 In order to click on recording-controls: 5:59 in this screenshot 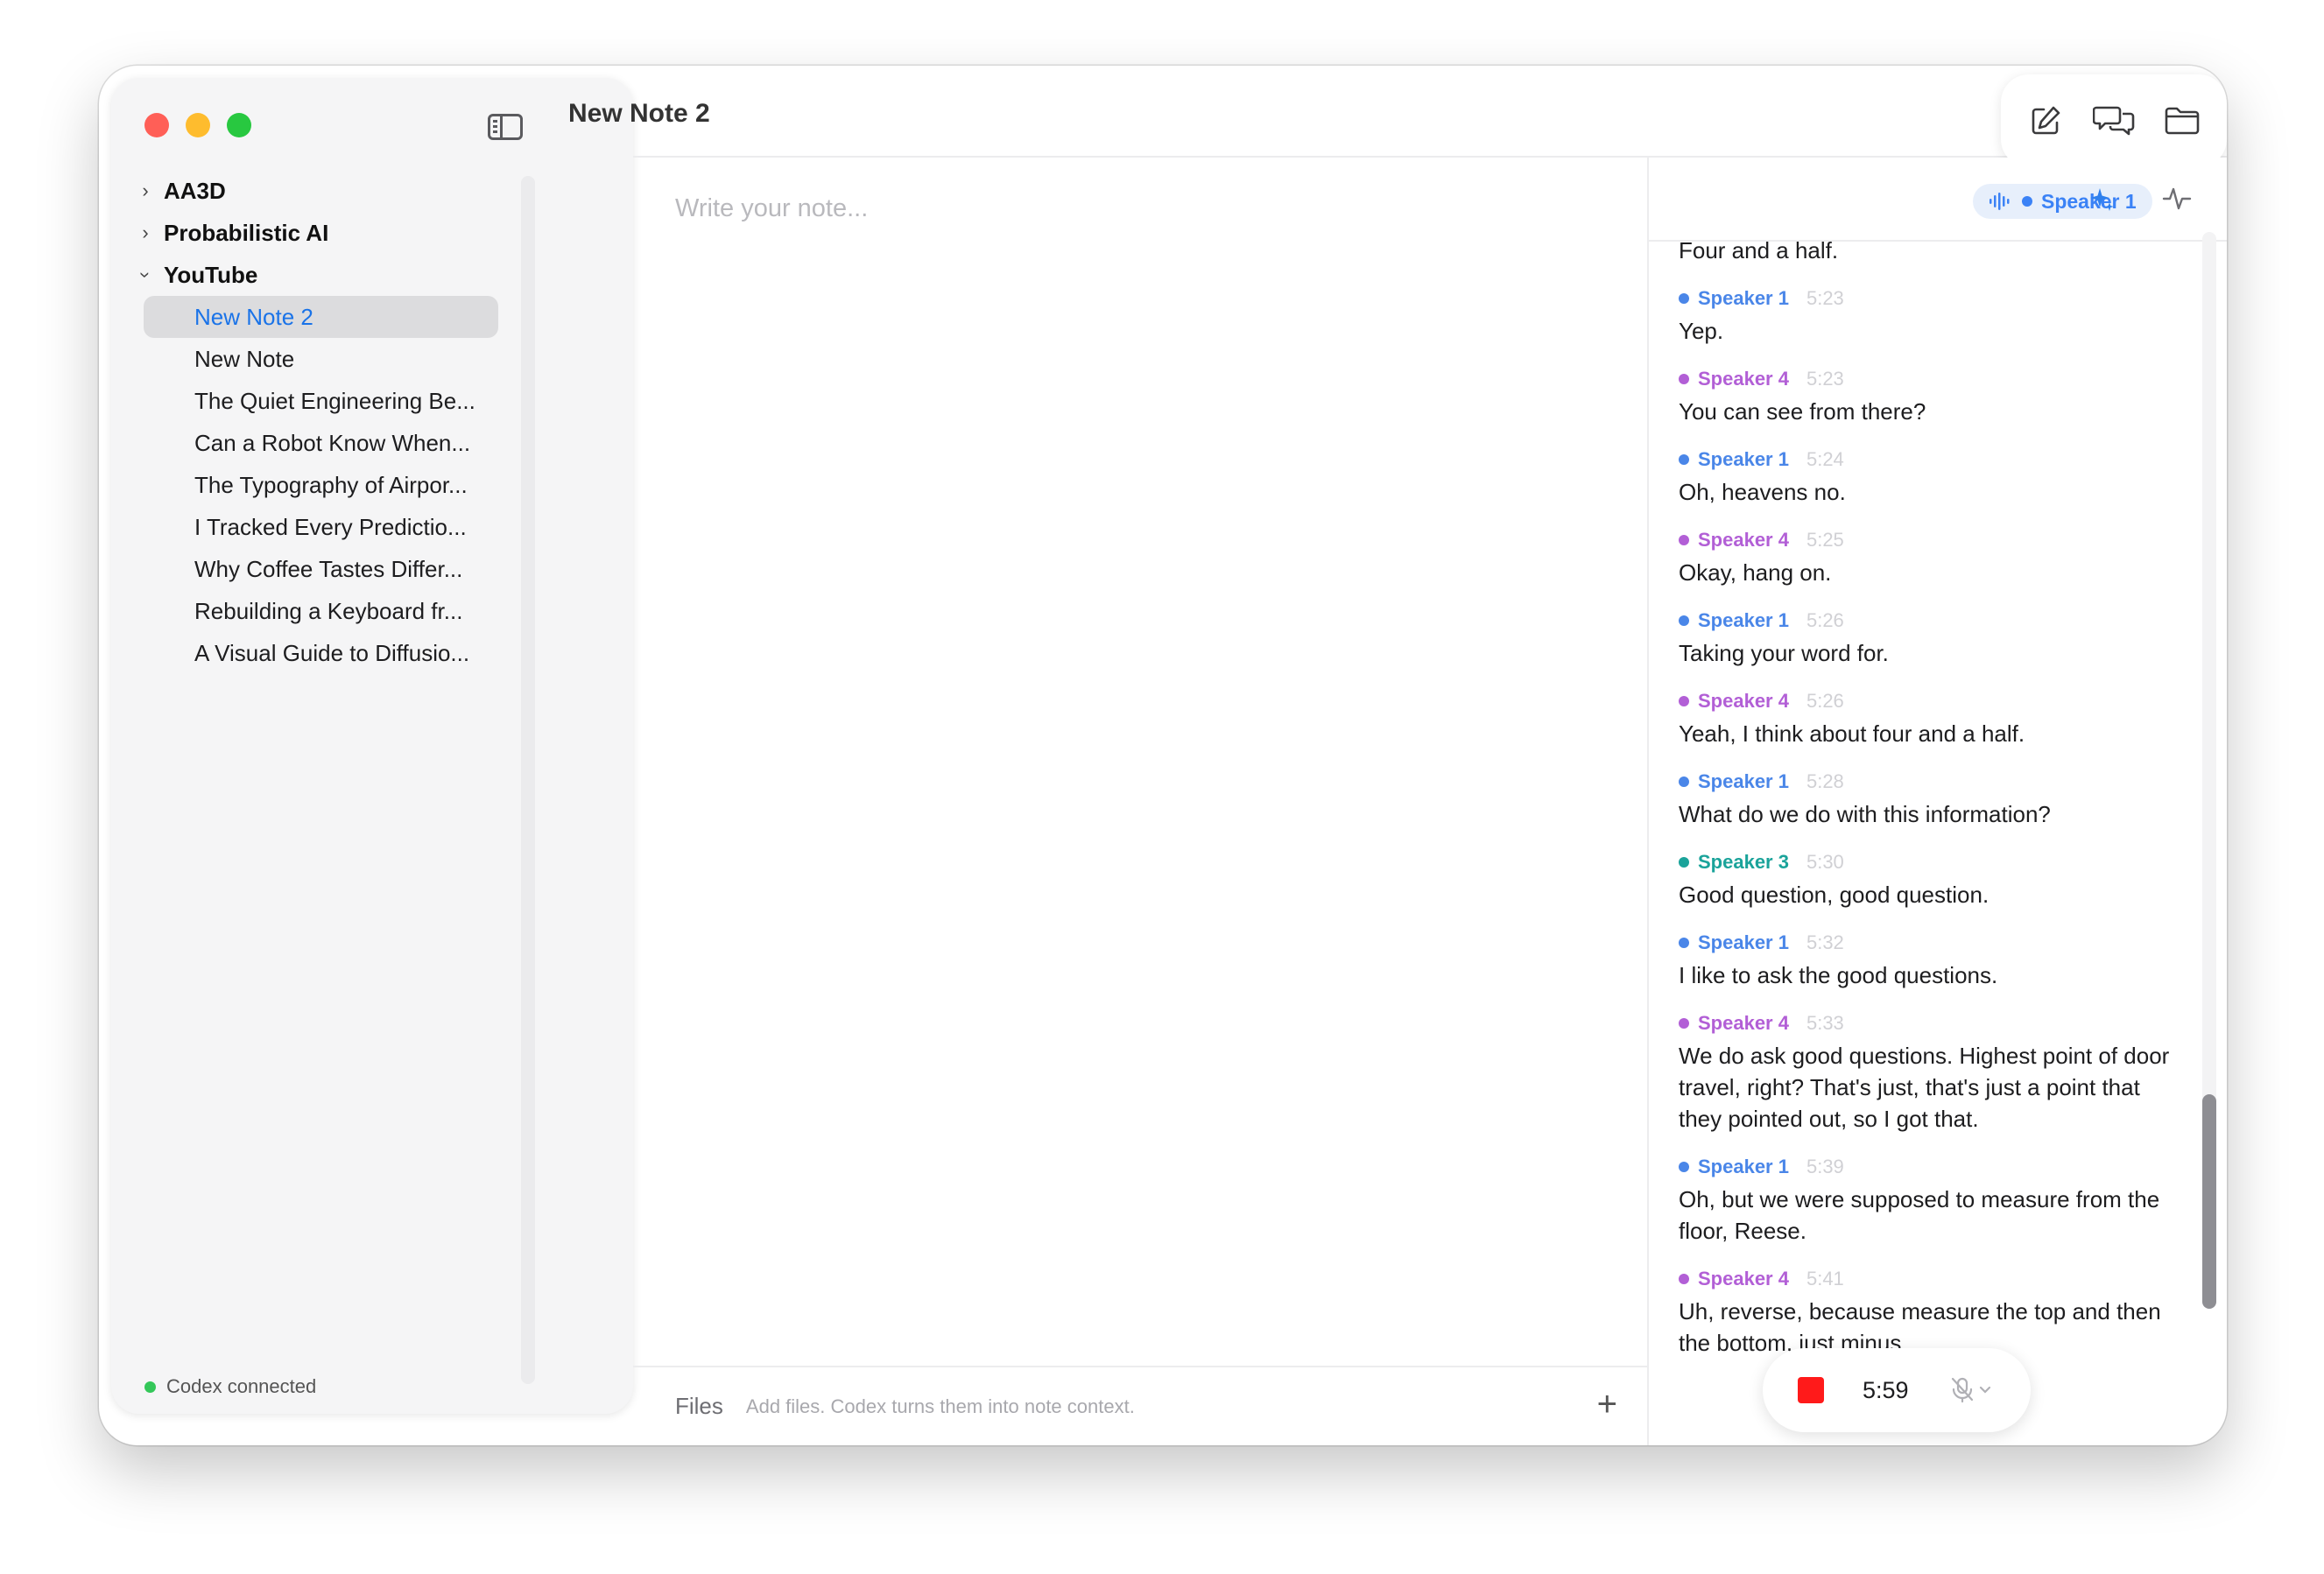, I will do `click(1897, 1390)`.